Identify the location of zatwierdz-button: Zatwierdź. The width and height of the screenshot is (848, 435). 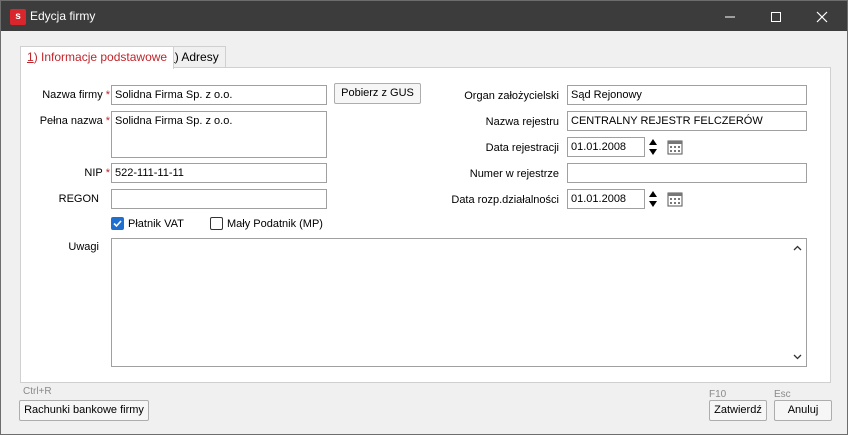
(738, 410).